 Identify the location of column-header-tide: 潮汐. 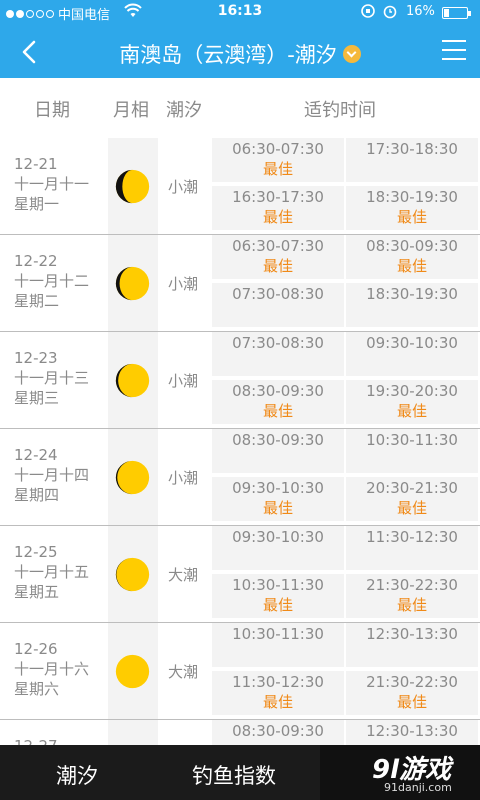
(184, 110).